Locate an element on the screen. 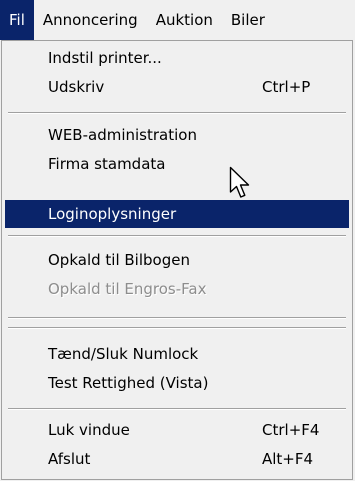 The image size is (355, 481). menu-item-taend-sluk-numlock: Tænd/Sluk Numlock is located at coordinates (177, 354).